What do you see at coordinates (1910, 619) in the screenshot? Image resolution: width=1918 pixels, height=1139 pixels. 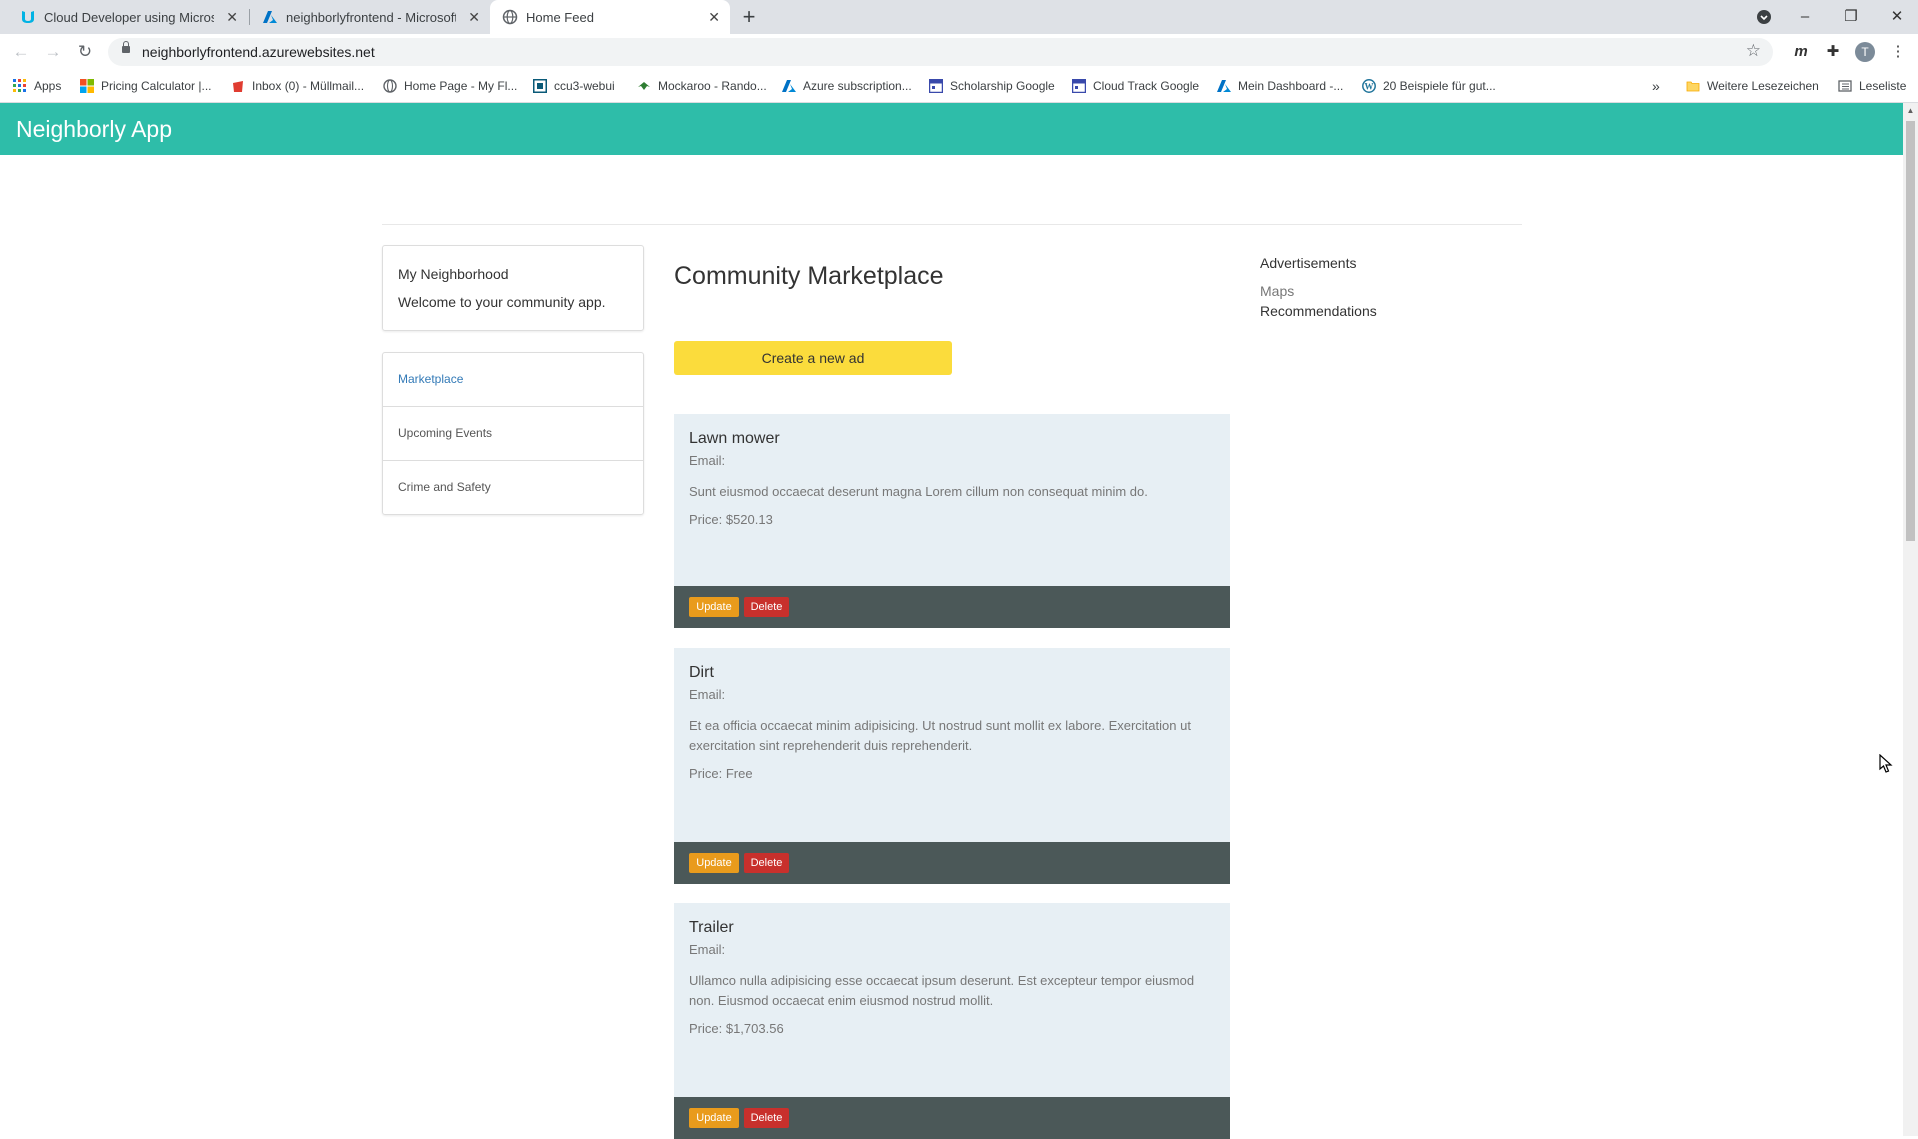 I see `page-scrollbar: ▲` at bounding box center [1910, 619].